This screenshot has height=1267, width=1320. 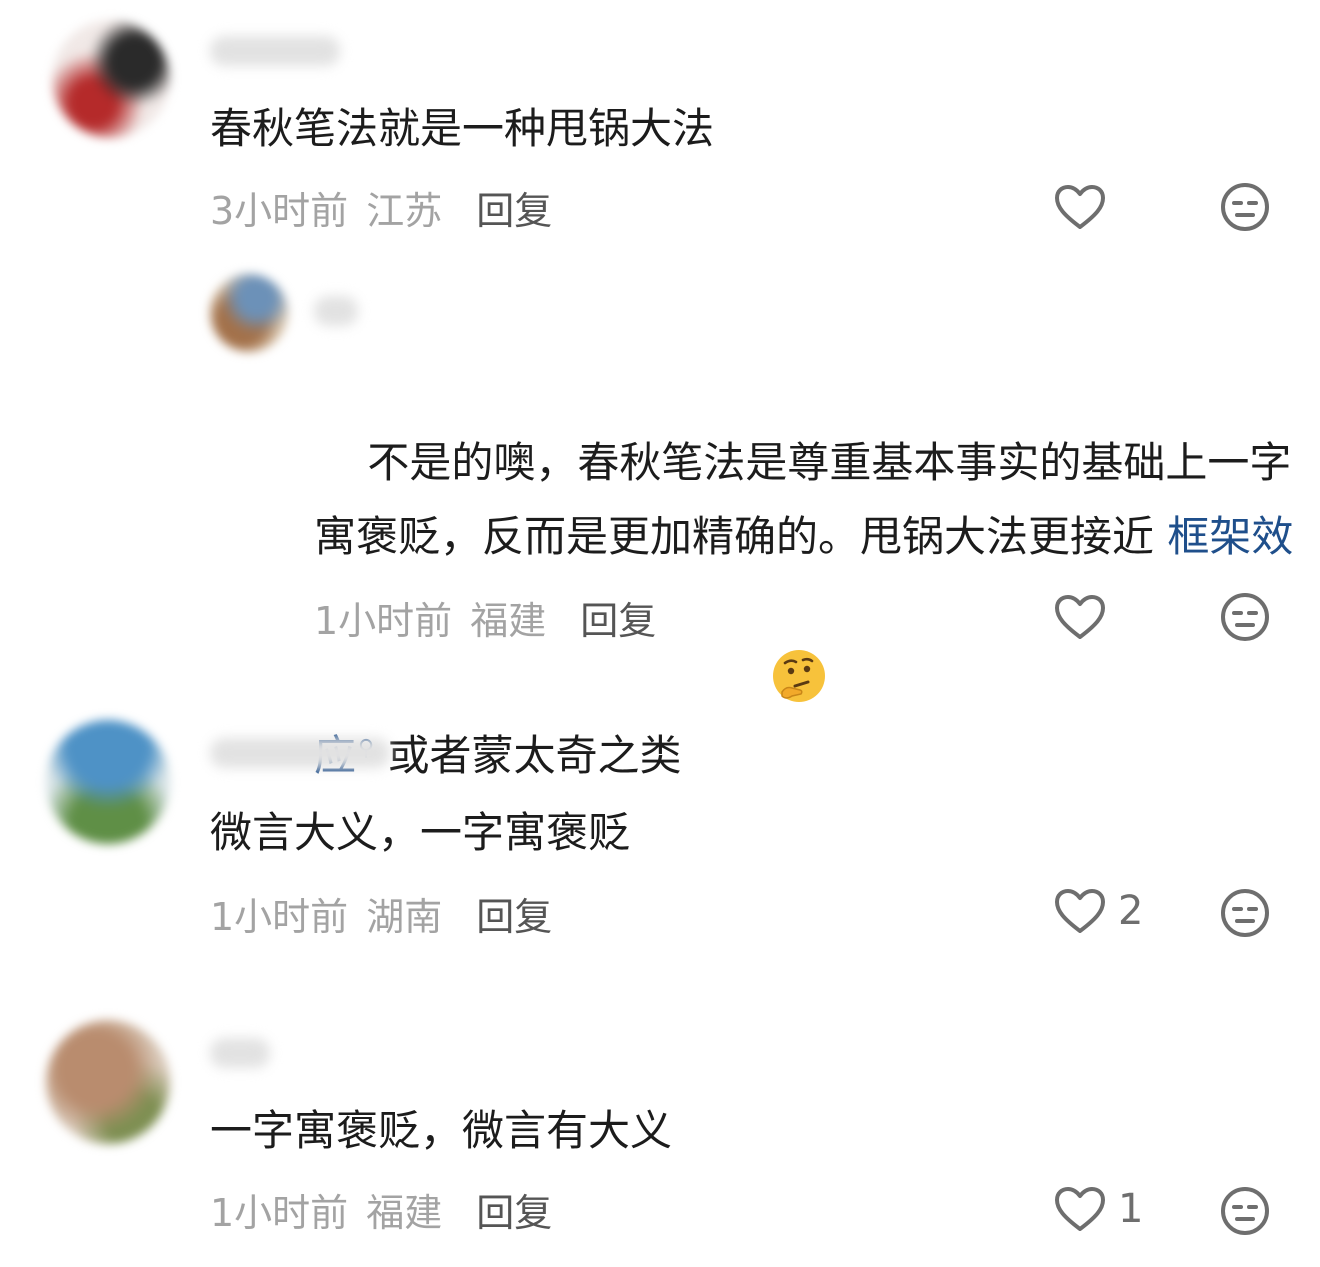 I want to click on comment-text: 一字寓褒贬，微言有大义, so click(x=441, y=1130).